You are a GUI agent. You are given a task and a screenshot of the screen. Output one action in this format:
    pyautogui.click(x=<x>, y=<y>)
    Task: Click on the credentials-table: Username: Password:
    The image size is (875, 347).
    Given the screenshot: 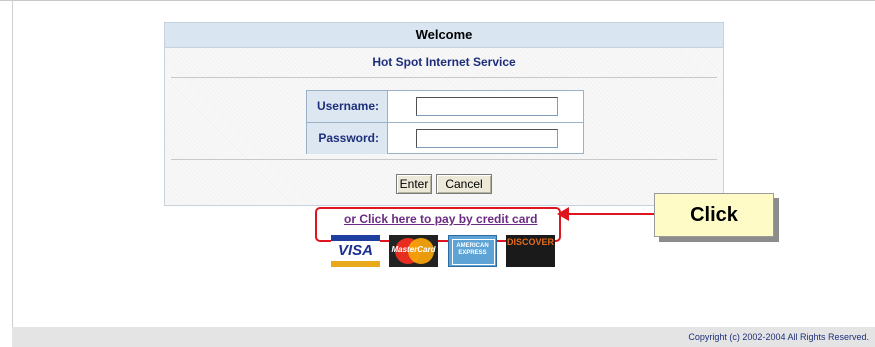 What is the action you would take?
    pyautogui.click(x=445, y=122)
    